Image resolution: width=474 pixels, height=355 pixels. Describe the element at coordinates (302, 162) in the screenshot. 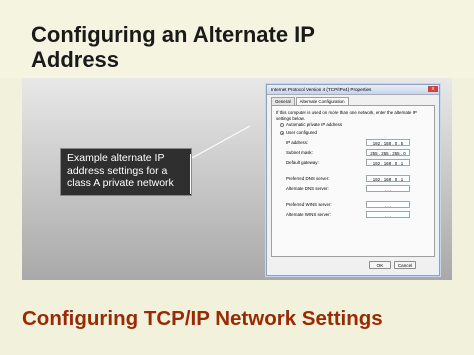

I see `default-gateway-label: Default gateway:` at that location.